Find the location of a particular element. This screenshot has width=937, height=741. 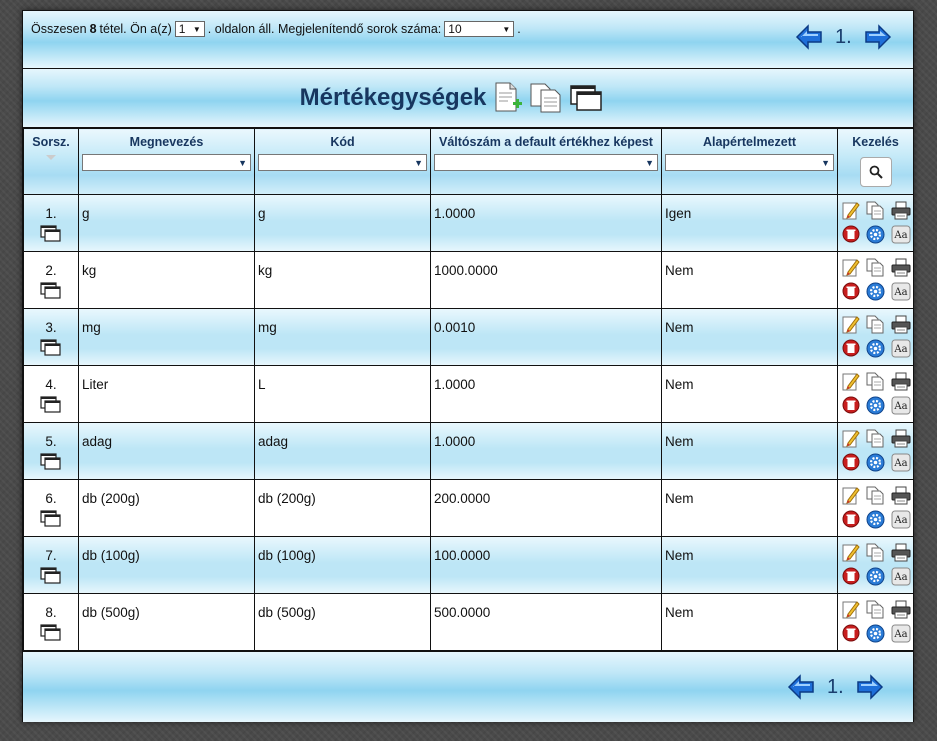

column-header-default: Alapértelmezett ▼ is located at coordinates (749, 161).